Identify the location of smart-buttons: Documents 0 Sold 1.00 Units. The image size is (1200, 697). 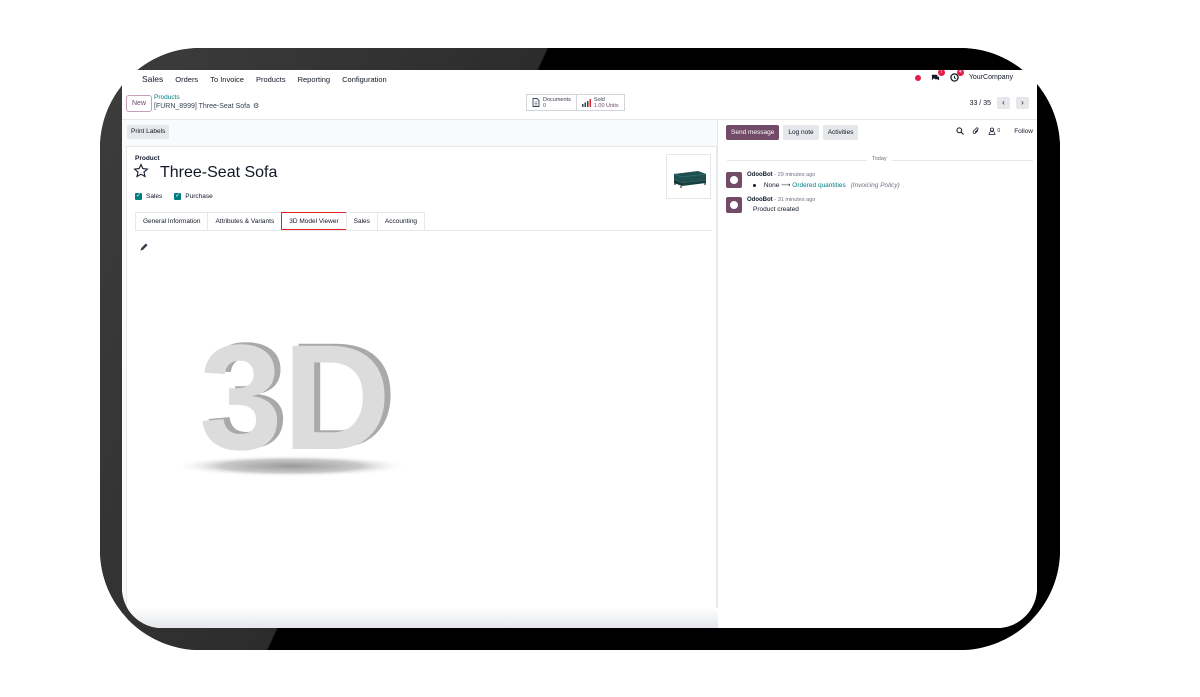
(575, 102).